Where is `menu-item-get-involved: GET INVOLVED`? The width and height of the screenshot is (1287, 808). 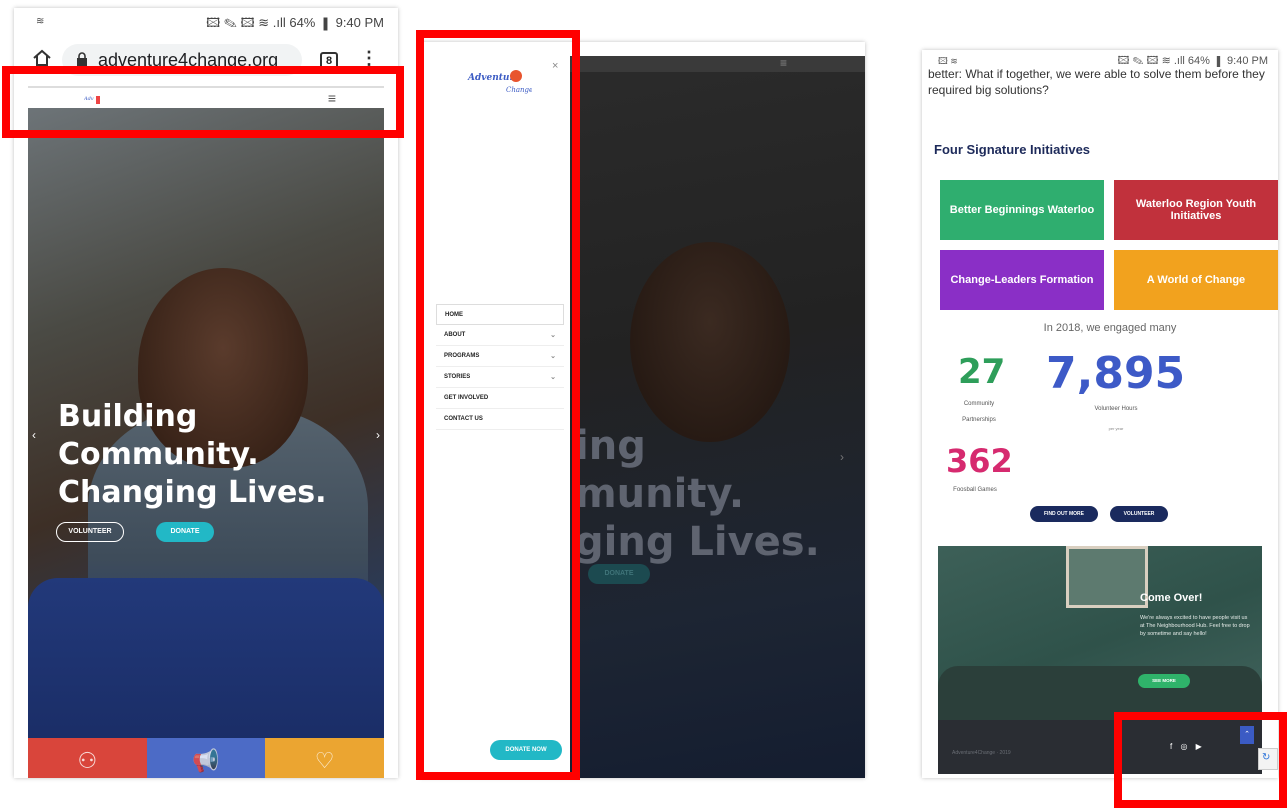
menu-item-get-involved: GET INVOLVED is located at coordinates (500, 398).